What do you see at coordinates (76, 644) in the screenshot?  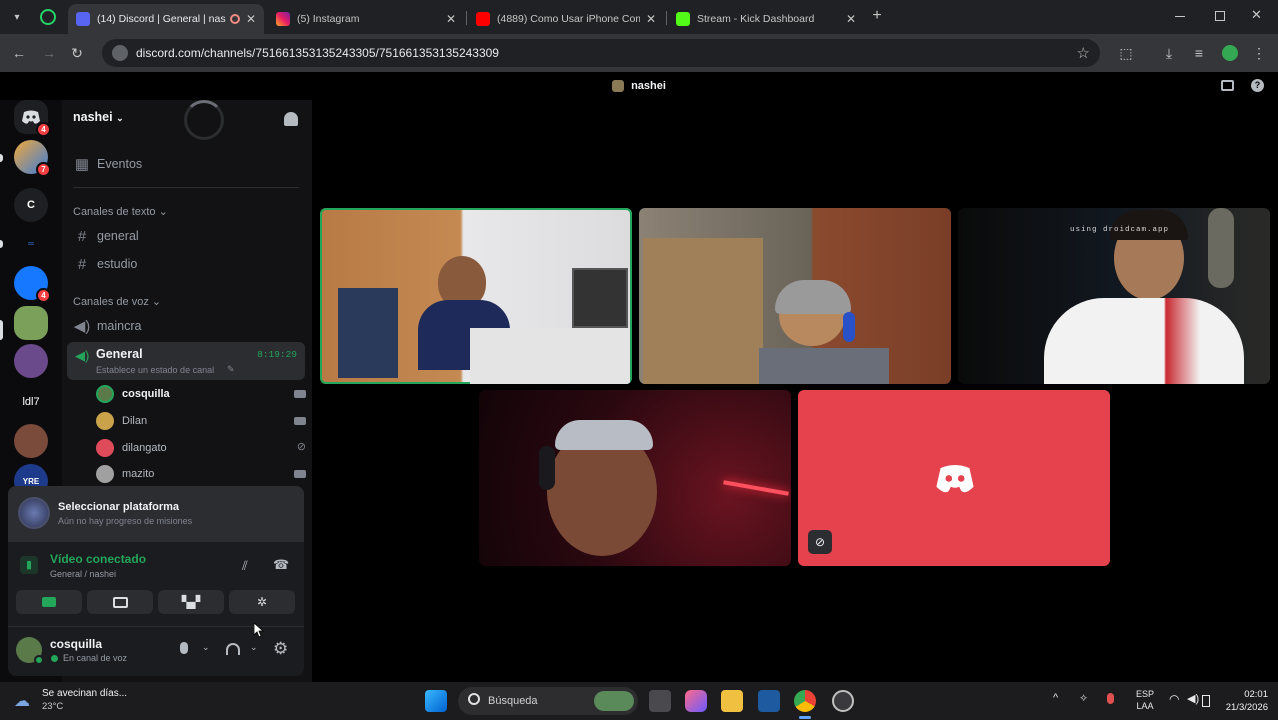 I see `user-name: cosquilla` at bounding box center [76, 644].